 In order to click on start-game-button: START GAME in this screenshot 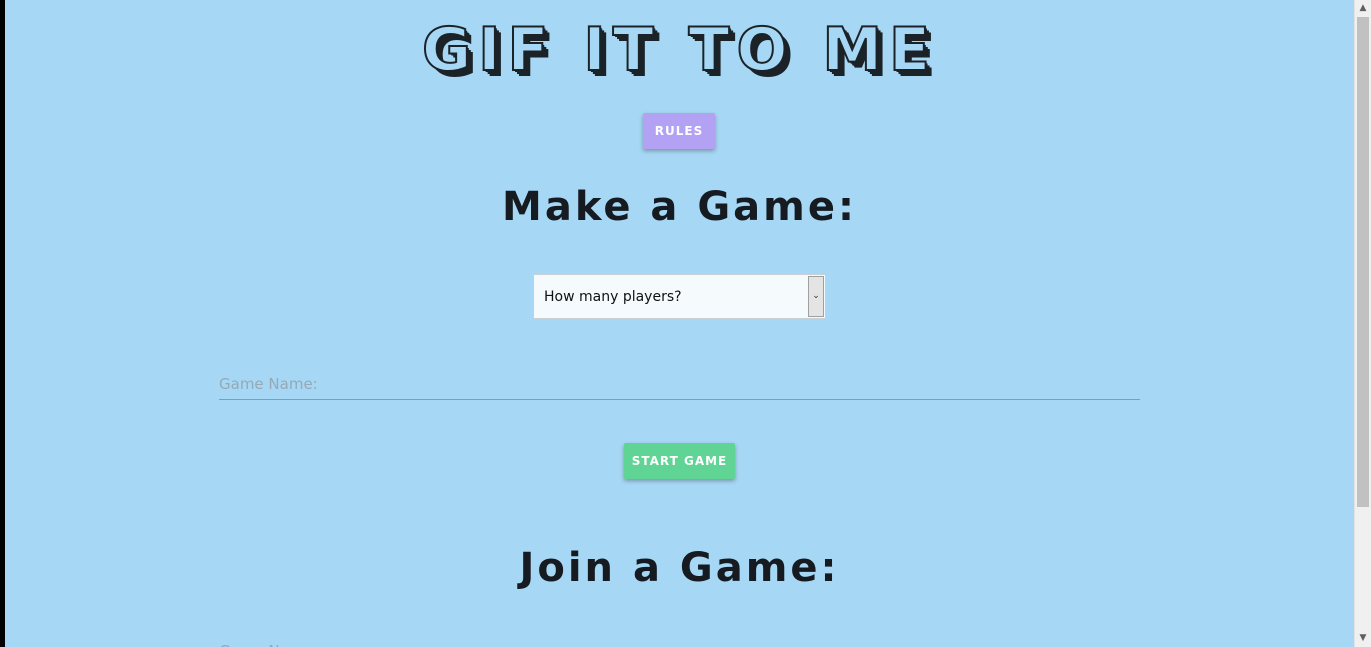, I will do `click(679, 461)`.